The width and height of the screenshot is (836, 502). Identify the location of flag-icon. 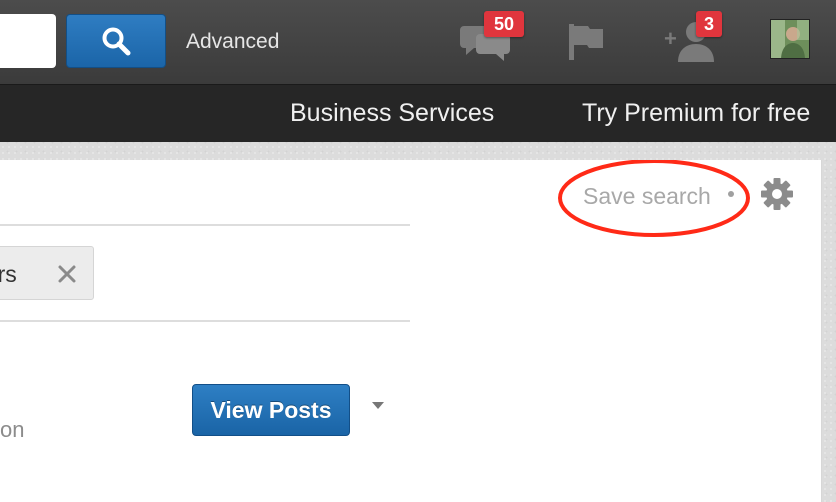
(586, 42).